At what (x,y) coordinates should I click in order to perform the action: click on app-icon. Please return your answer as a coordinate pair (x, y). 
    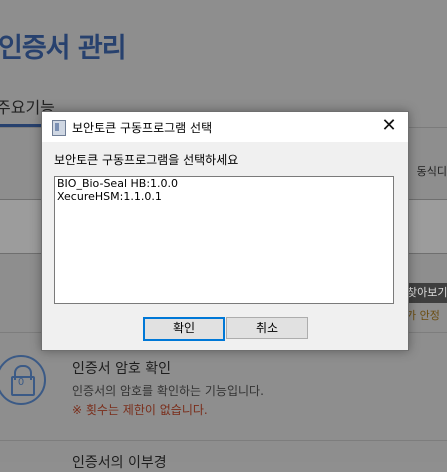
    Looking at the image, I should click on (59, 128).